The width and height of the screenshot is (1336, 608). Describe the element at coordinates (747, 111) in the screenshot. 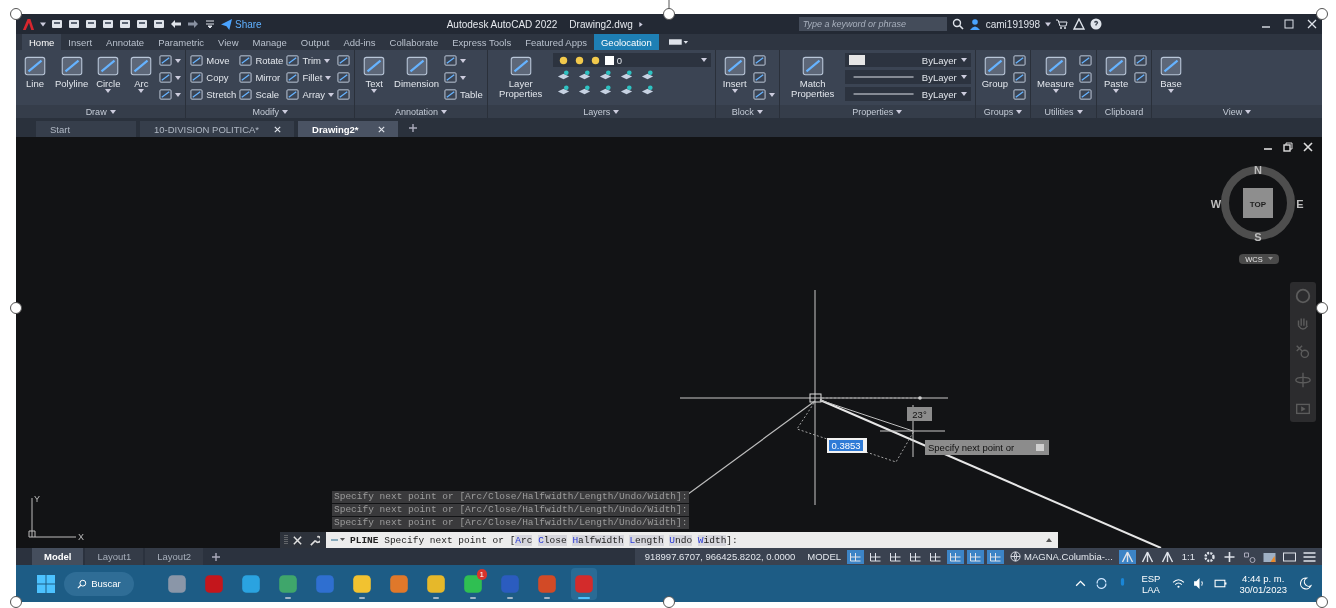

I see `panel-title: Block` at that location.